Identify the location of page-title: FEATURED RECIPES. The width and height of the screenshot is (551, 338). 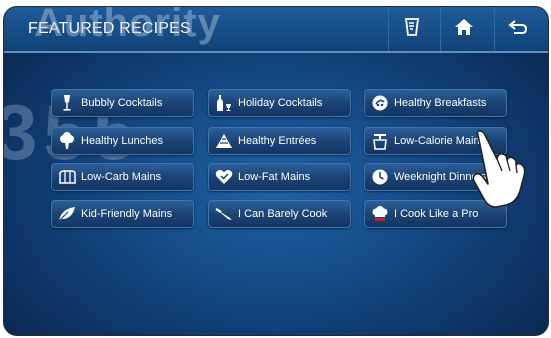
(109, 28).